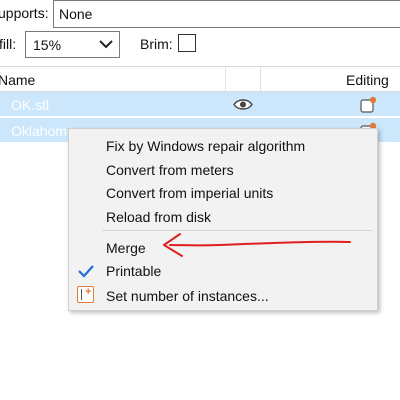  What do you see at coordinates (8, 44) in the screenshot?
I see `infill-label: fill:` at bounding box center [8, 44].